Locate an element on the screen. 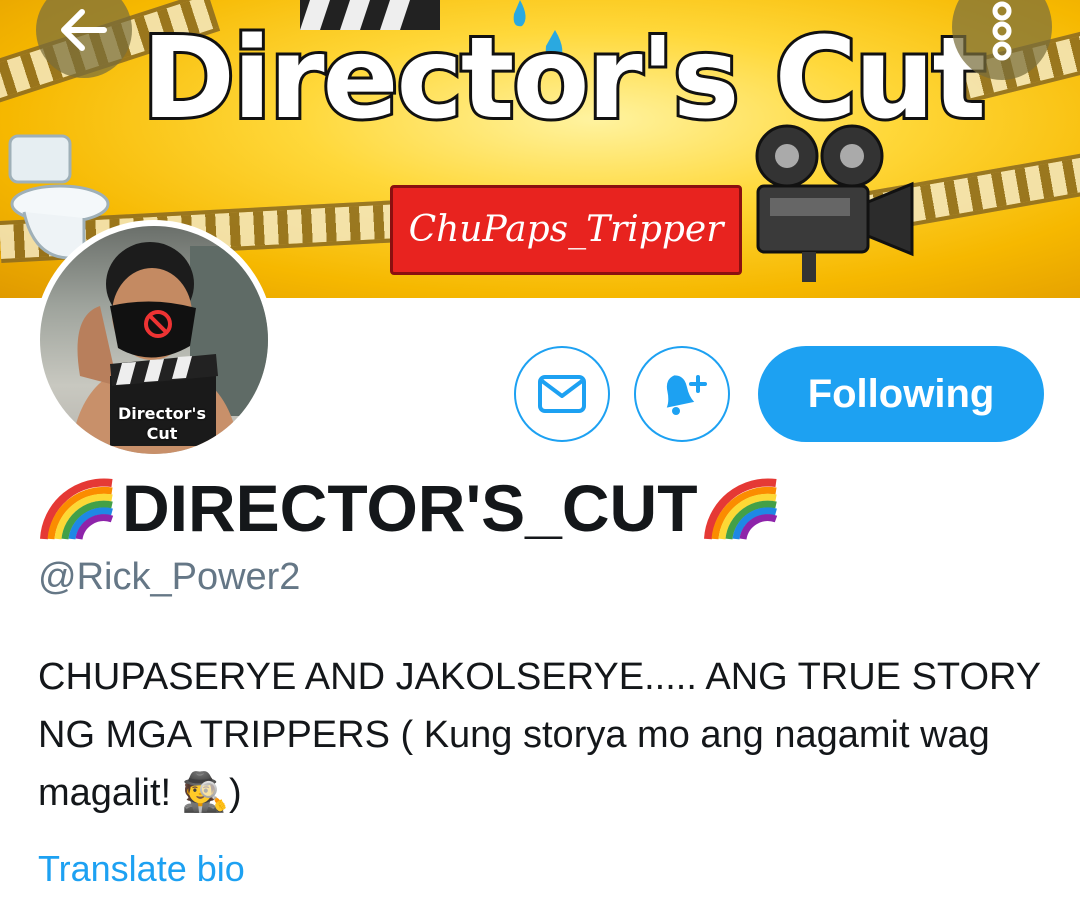 This screenshot has width=1080, height=924. envelope-icon is located at coordinates (562, 394).